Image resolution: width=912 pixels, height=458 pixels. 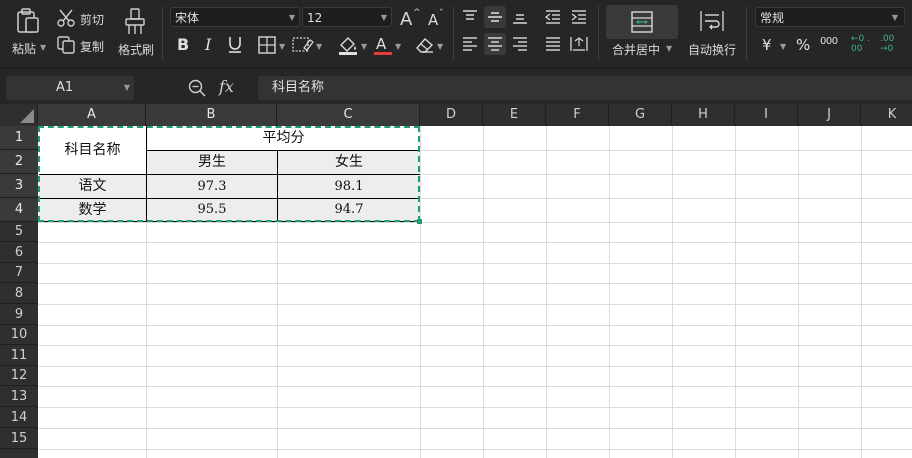 What do you see at coordinates (437, 19) in the screenshot?
I see `decrease-font-size-icon: Aˇ` at bounding box center [437, 19].